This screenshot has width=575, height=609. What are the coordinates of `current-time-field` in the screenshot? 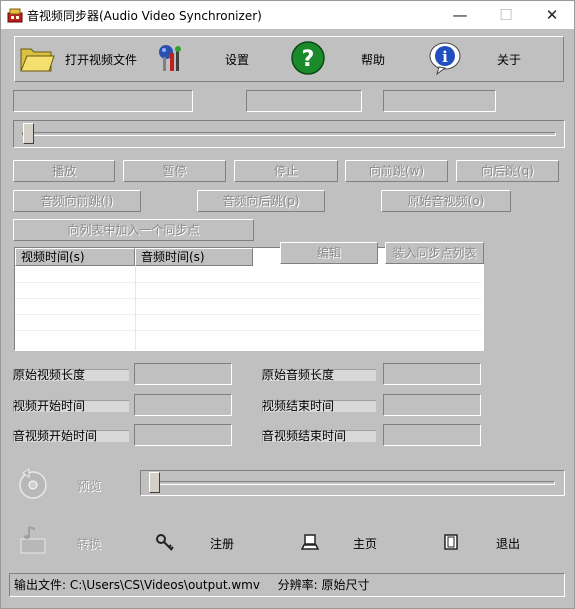 It's located at (304, 101).